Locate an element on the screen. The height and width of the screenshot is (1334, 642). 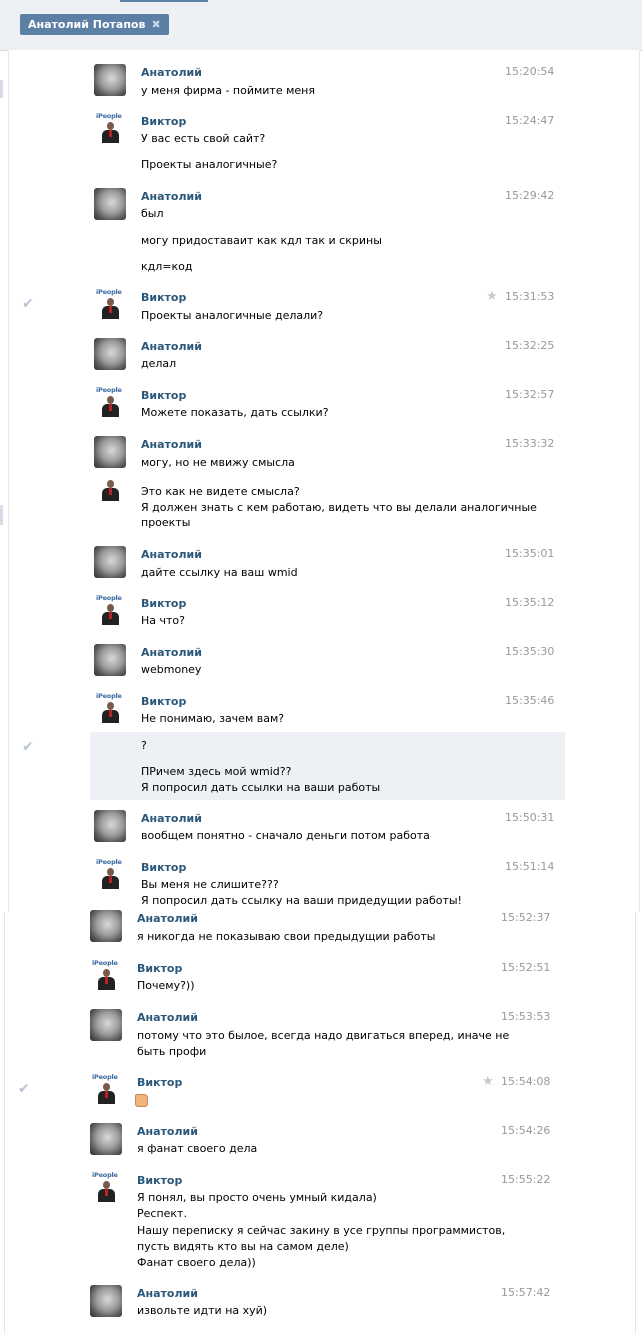
message-time: 15:32:25 is located at coordinates (529, 345).